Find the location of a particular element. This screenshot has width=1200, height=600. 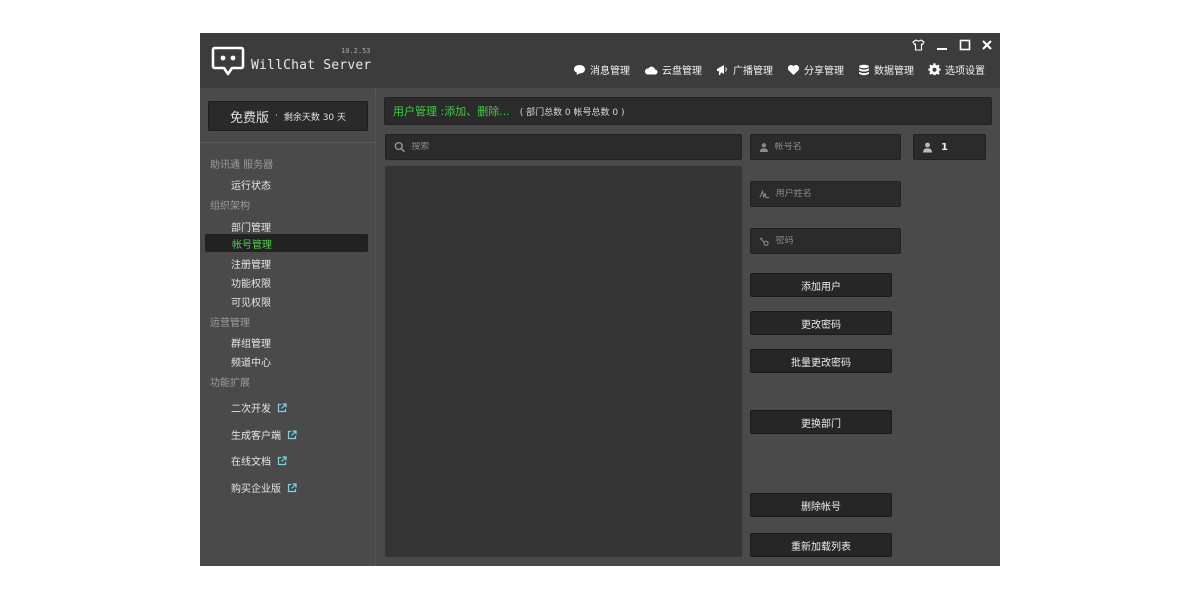

nav-label: 数据管理 is located at coordinates (894, 71).